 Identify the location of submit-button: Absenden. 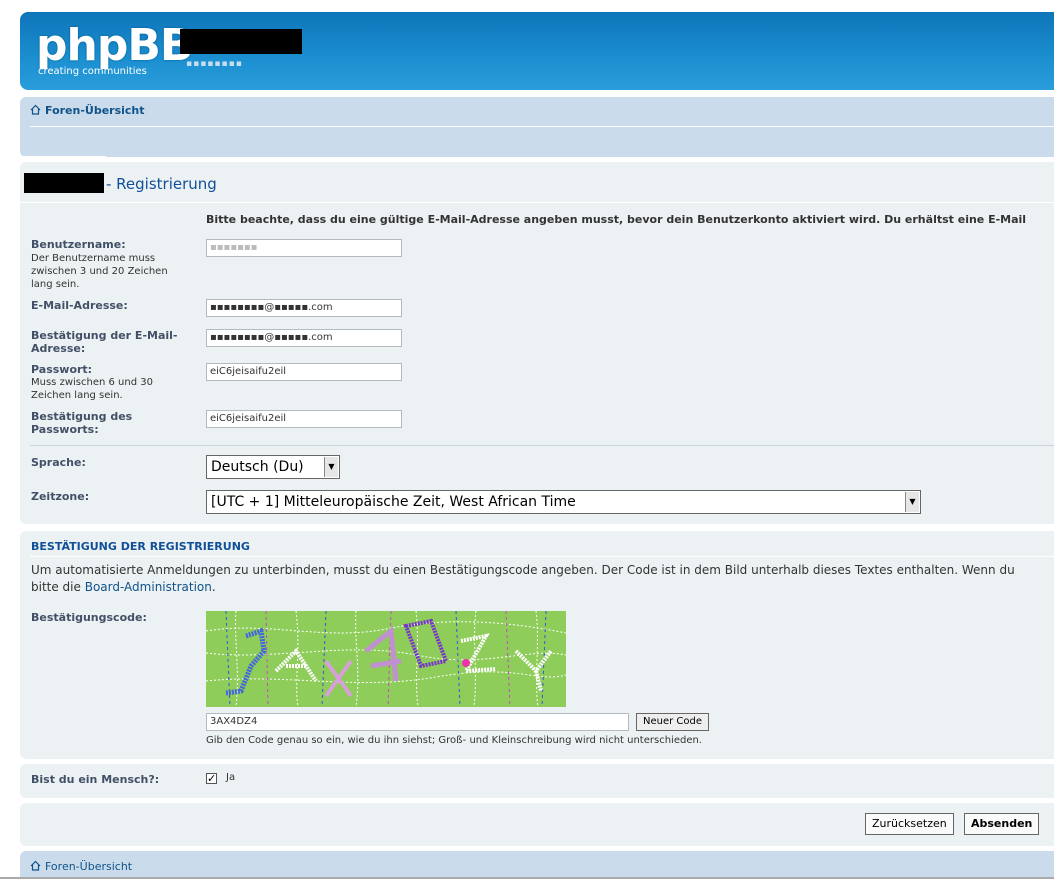
(1002, 824).